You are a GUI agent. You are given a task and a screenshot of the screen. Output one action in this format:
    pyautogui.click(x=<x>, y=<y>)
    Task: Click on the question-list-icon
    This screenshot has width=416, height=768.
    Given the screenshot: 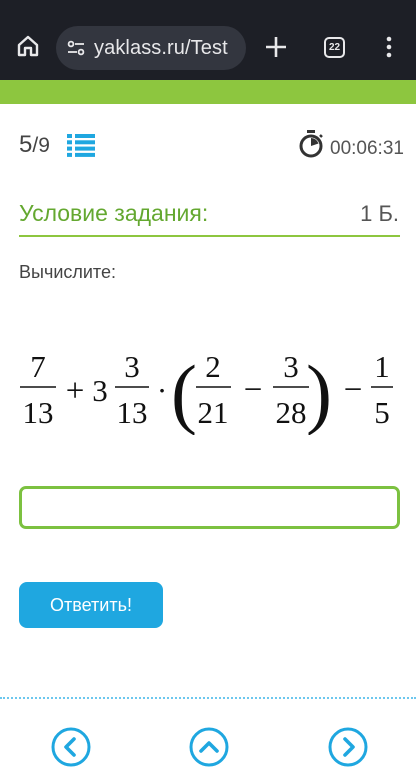 What is the action you would take?
    pyautogui.click(x=81, y=145)
    